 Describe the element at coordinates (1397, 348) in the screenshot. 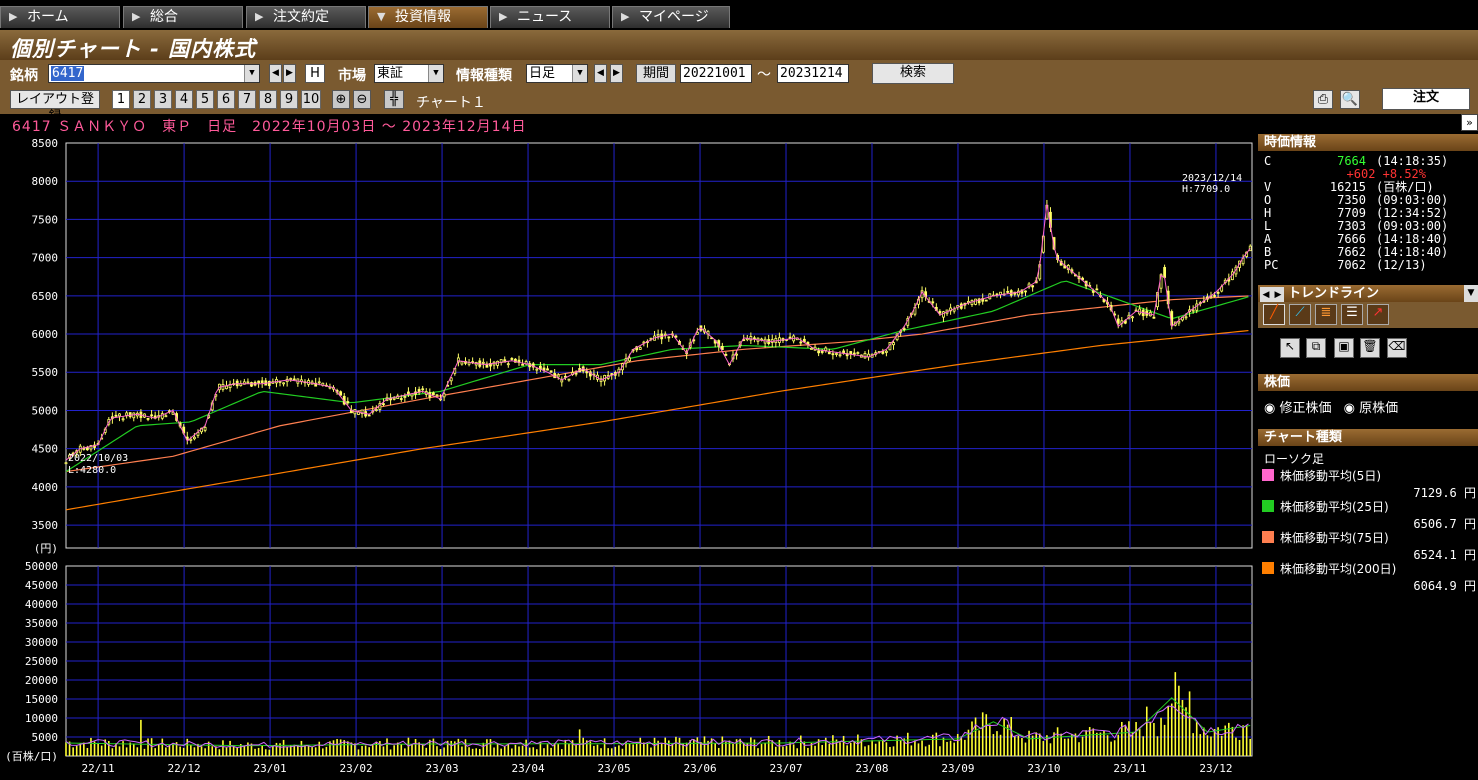

I see `delete-all-icon: ⌫` at that location.